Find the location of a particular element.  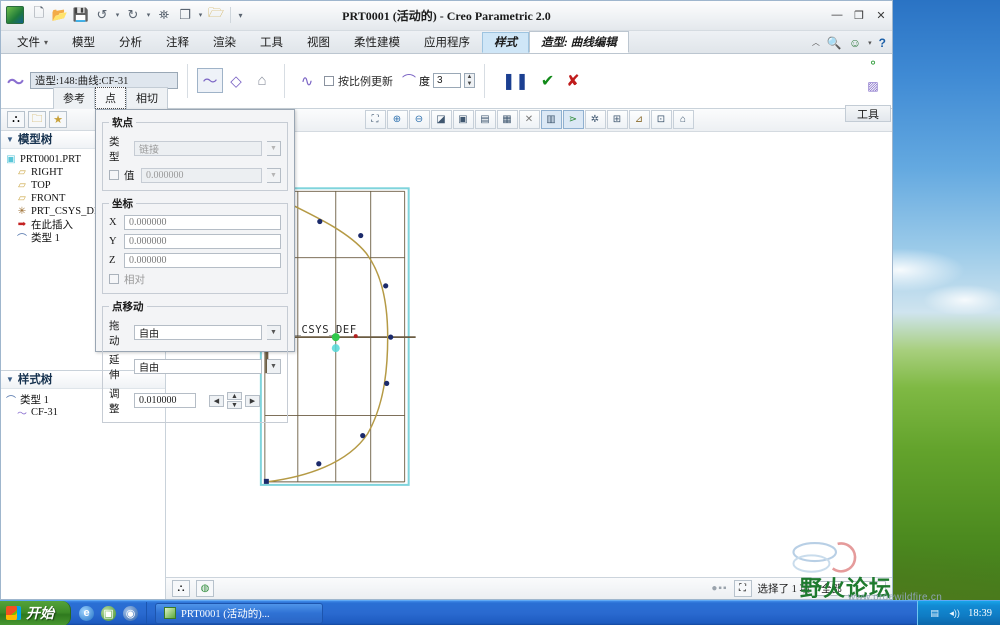

tree-toggle-icon: ⛬ is located at coordinates (181, 588).